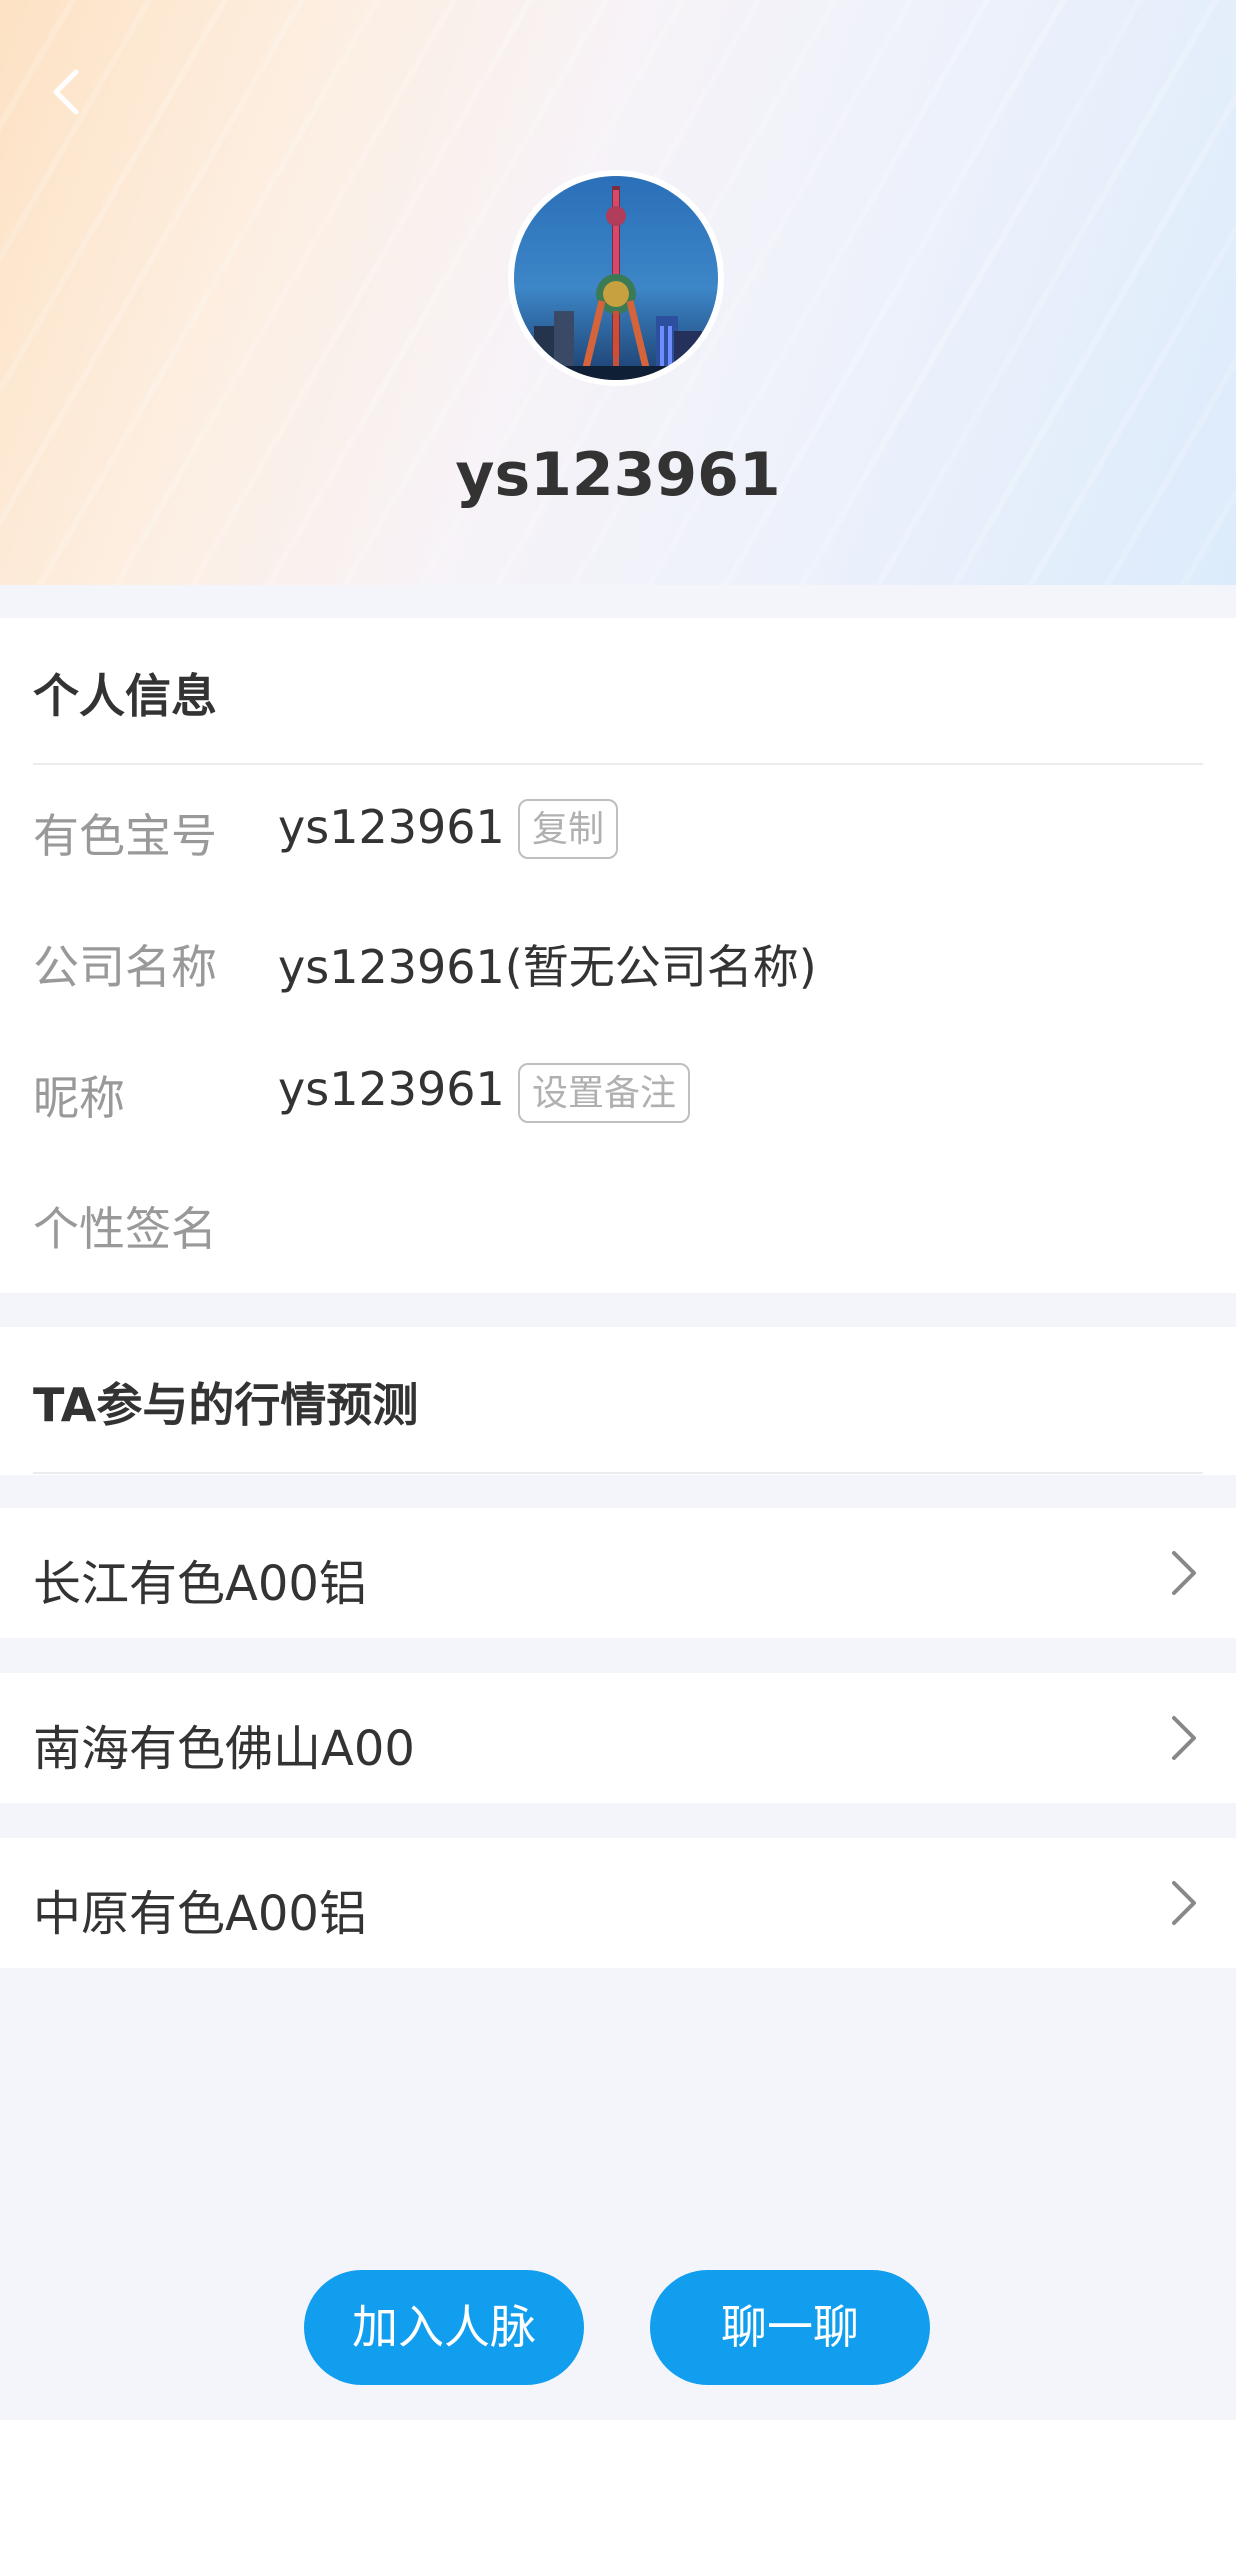 The width and height of the screenshot is (1236, 2549). What do you see at coordinates (547, 967) in the screenshot?
I see `company-name-value: ys123961(暂无公司名称)` at bounding box center [547, 967].